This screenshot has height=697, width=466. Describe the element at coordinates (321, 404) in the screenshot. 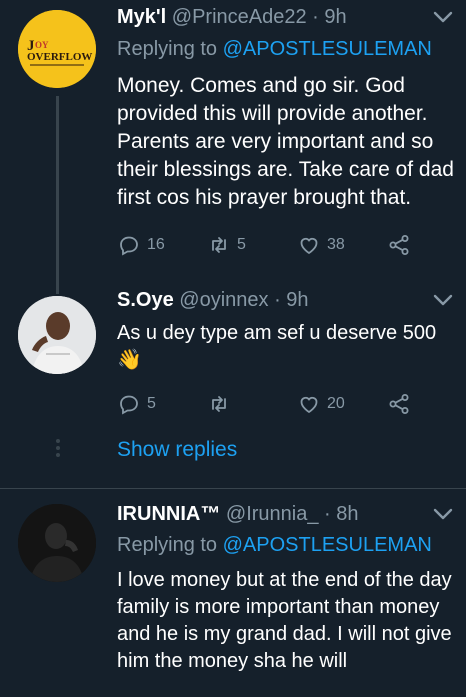

I see `like-button: 20` at that location.